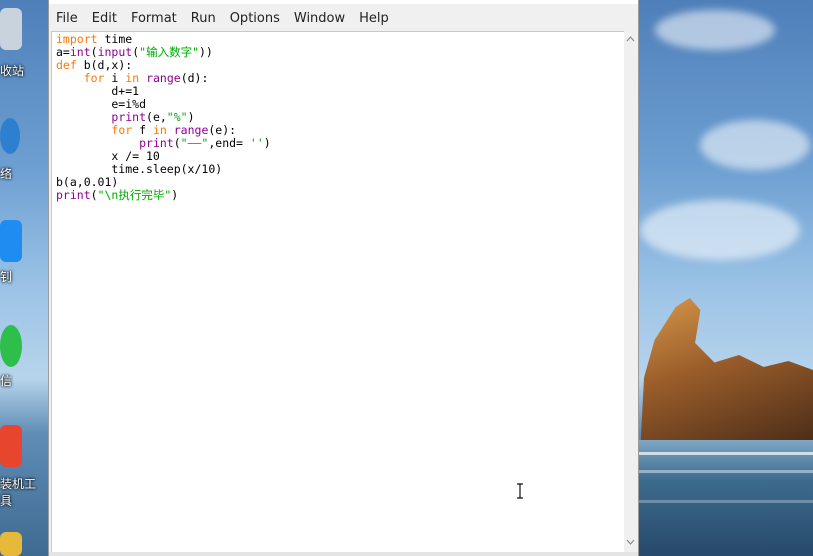 The height and width of the screenshot is (556, 813). Describe the element at coordinates (11, 346) in the screenshot. I see `chat-app-icon` at that location.